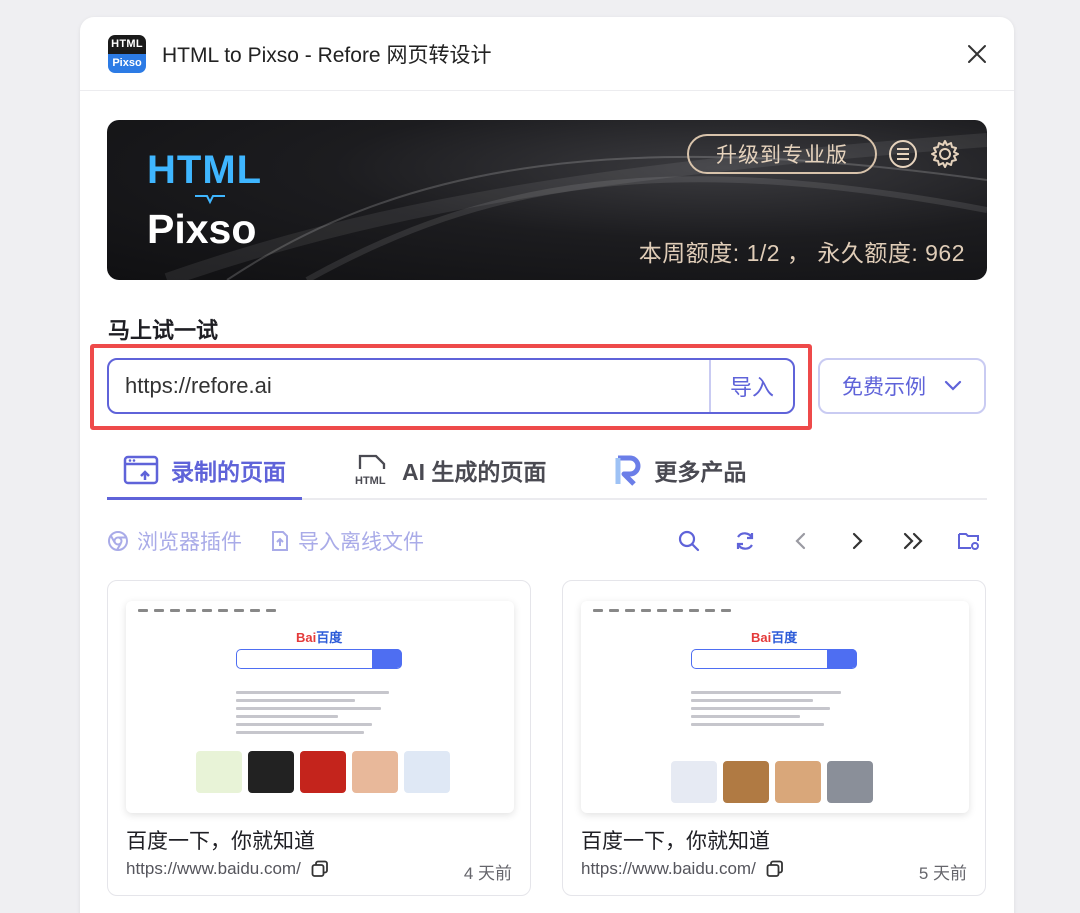 This screenshot has width=1080, height=913. Describe the element at coordinates (801, 253) in the screenshot. I see `quota-text: 本周额度: 1/2 ， 永久额度: 962` at that location.